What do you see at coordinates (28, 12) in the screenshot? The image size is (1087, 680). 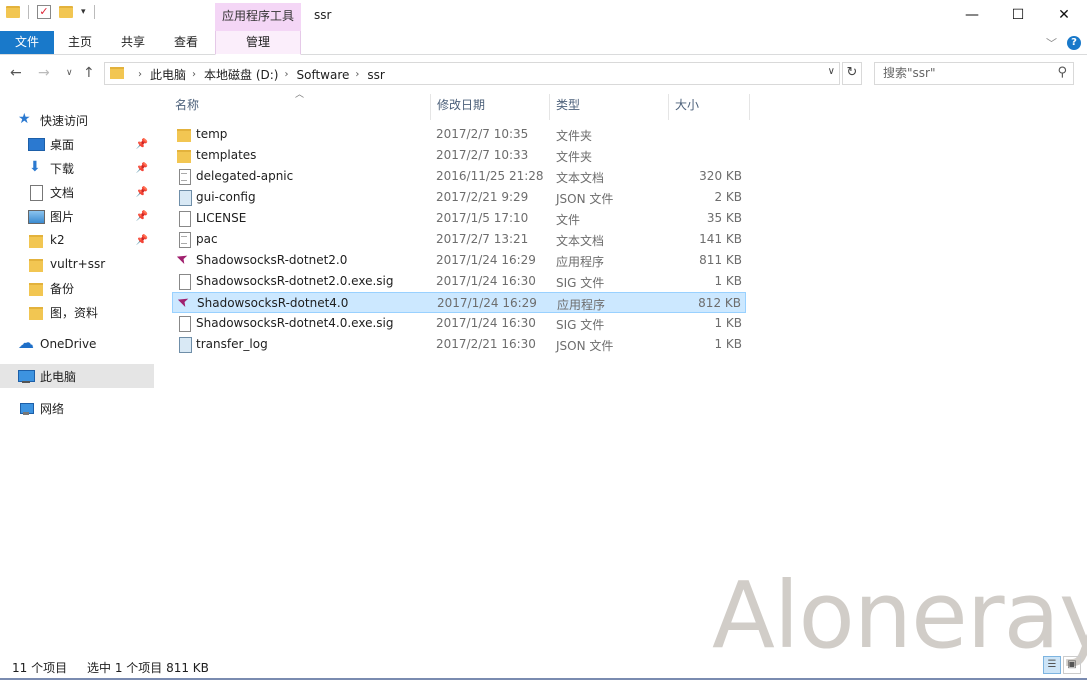 I see `separator` at bounding box center [28, 12].